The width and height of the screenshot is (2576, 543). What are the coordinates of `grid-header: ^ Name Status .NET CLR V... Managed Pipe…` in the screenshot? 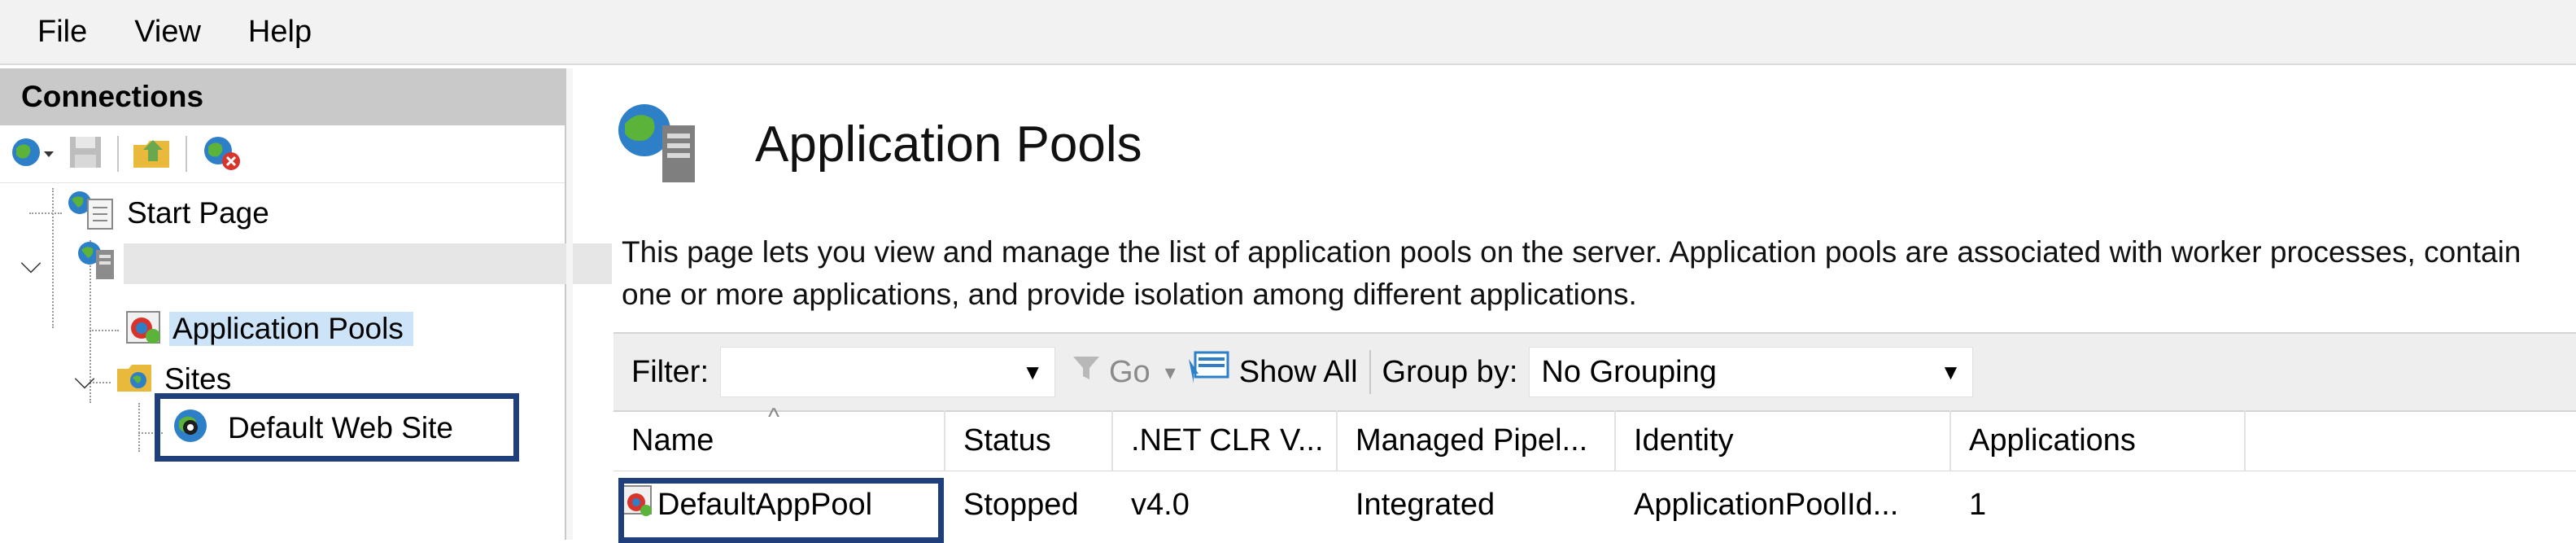 It's located at (1594, 437).